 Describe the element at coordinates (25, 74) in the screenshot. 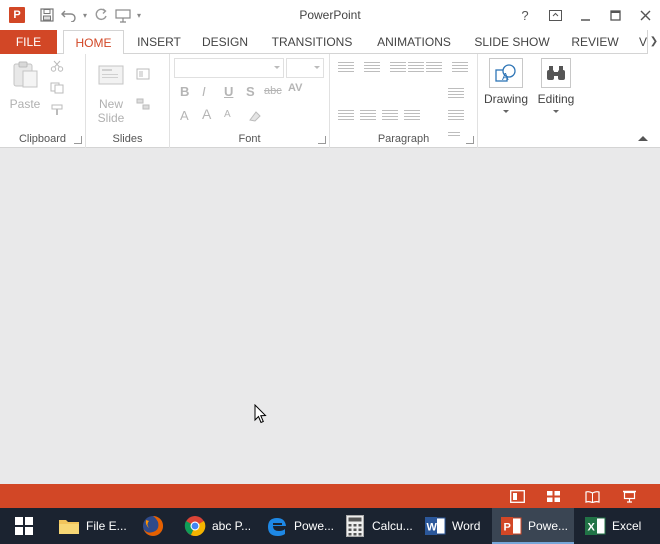

I see `paste-icon` at that location.